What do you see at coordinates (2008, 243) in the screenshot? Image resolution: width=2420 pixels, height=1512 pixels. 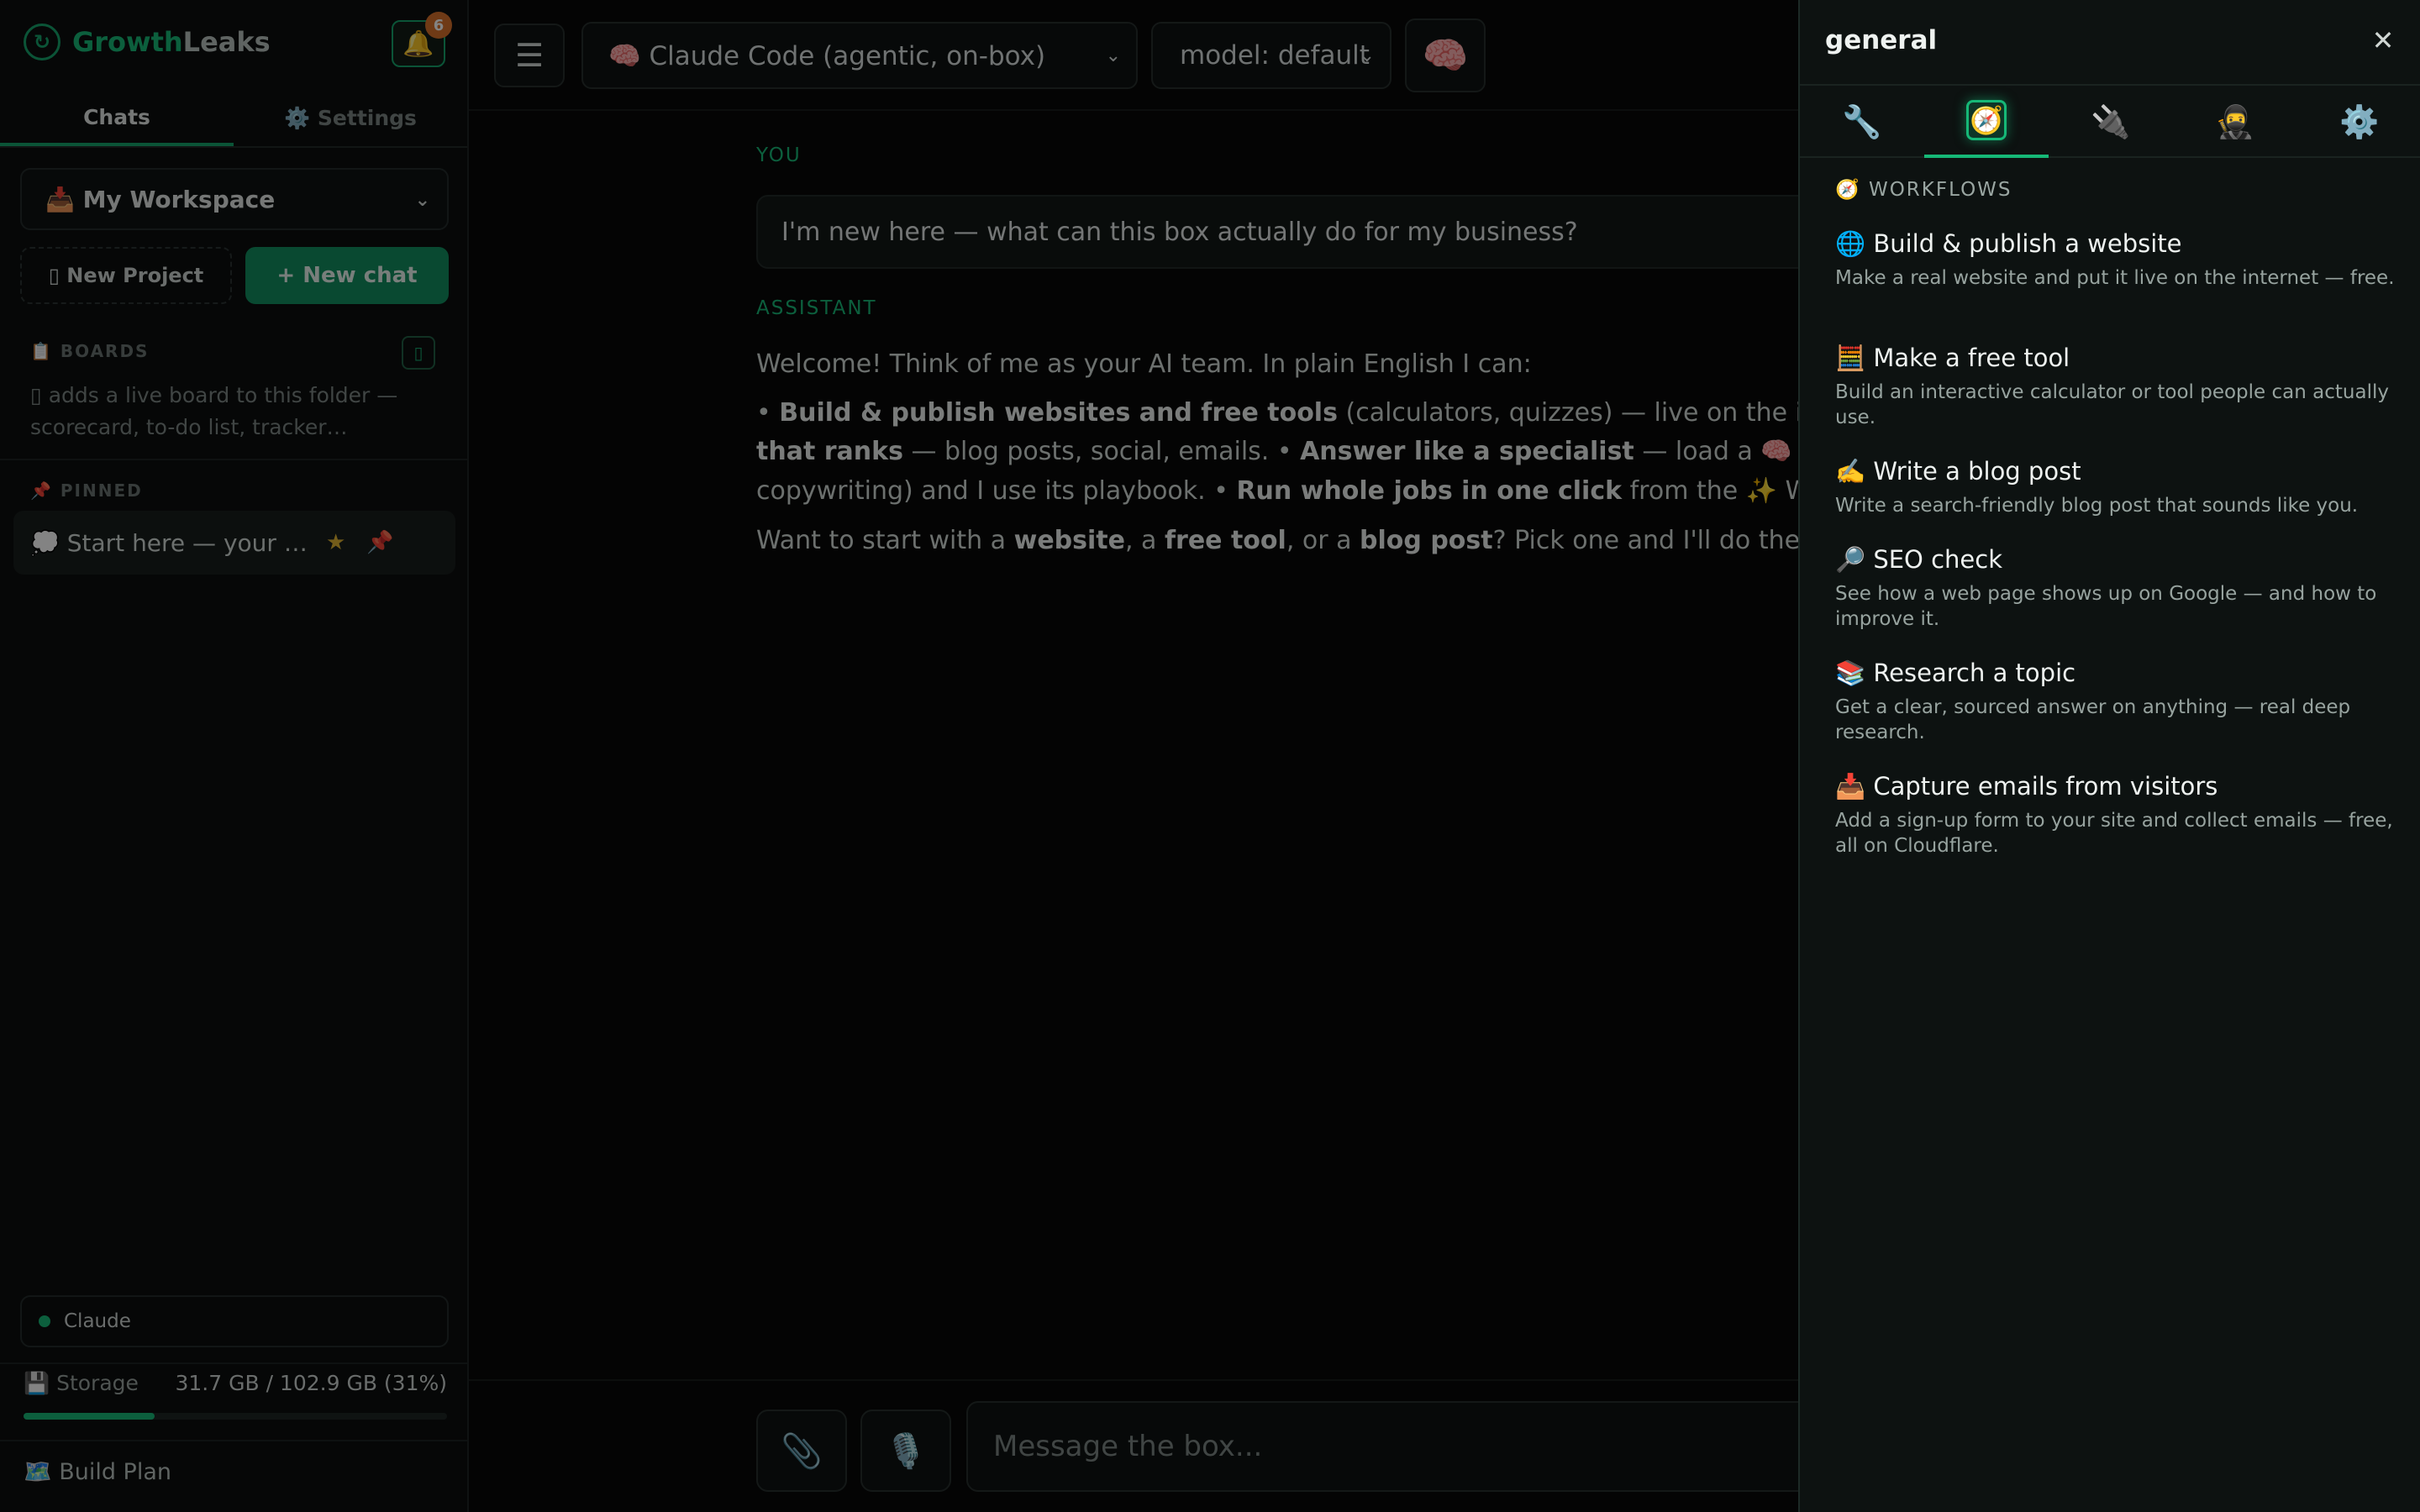 I see `workflow-title: 🌐 Build & publish a website` at bounding box center [2008, 243].